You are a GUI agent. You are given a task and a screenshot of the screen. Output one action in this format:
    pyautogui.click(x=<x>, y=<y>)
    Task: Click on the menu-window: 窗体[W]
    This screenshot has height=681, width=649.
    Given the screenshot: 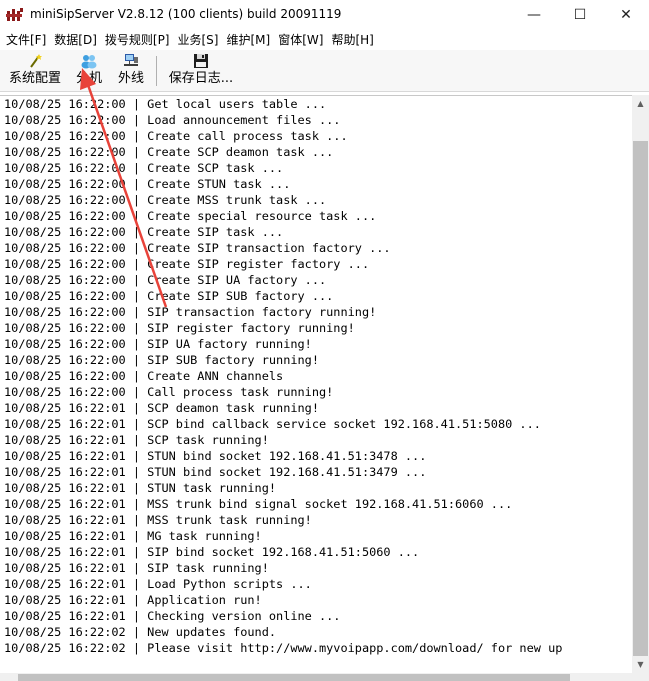 What is the action you would take?
    pyautogui.click(x=300, y=40)
    